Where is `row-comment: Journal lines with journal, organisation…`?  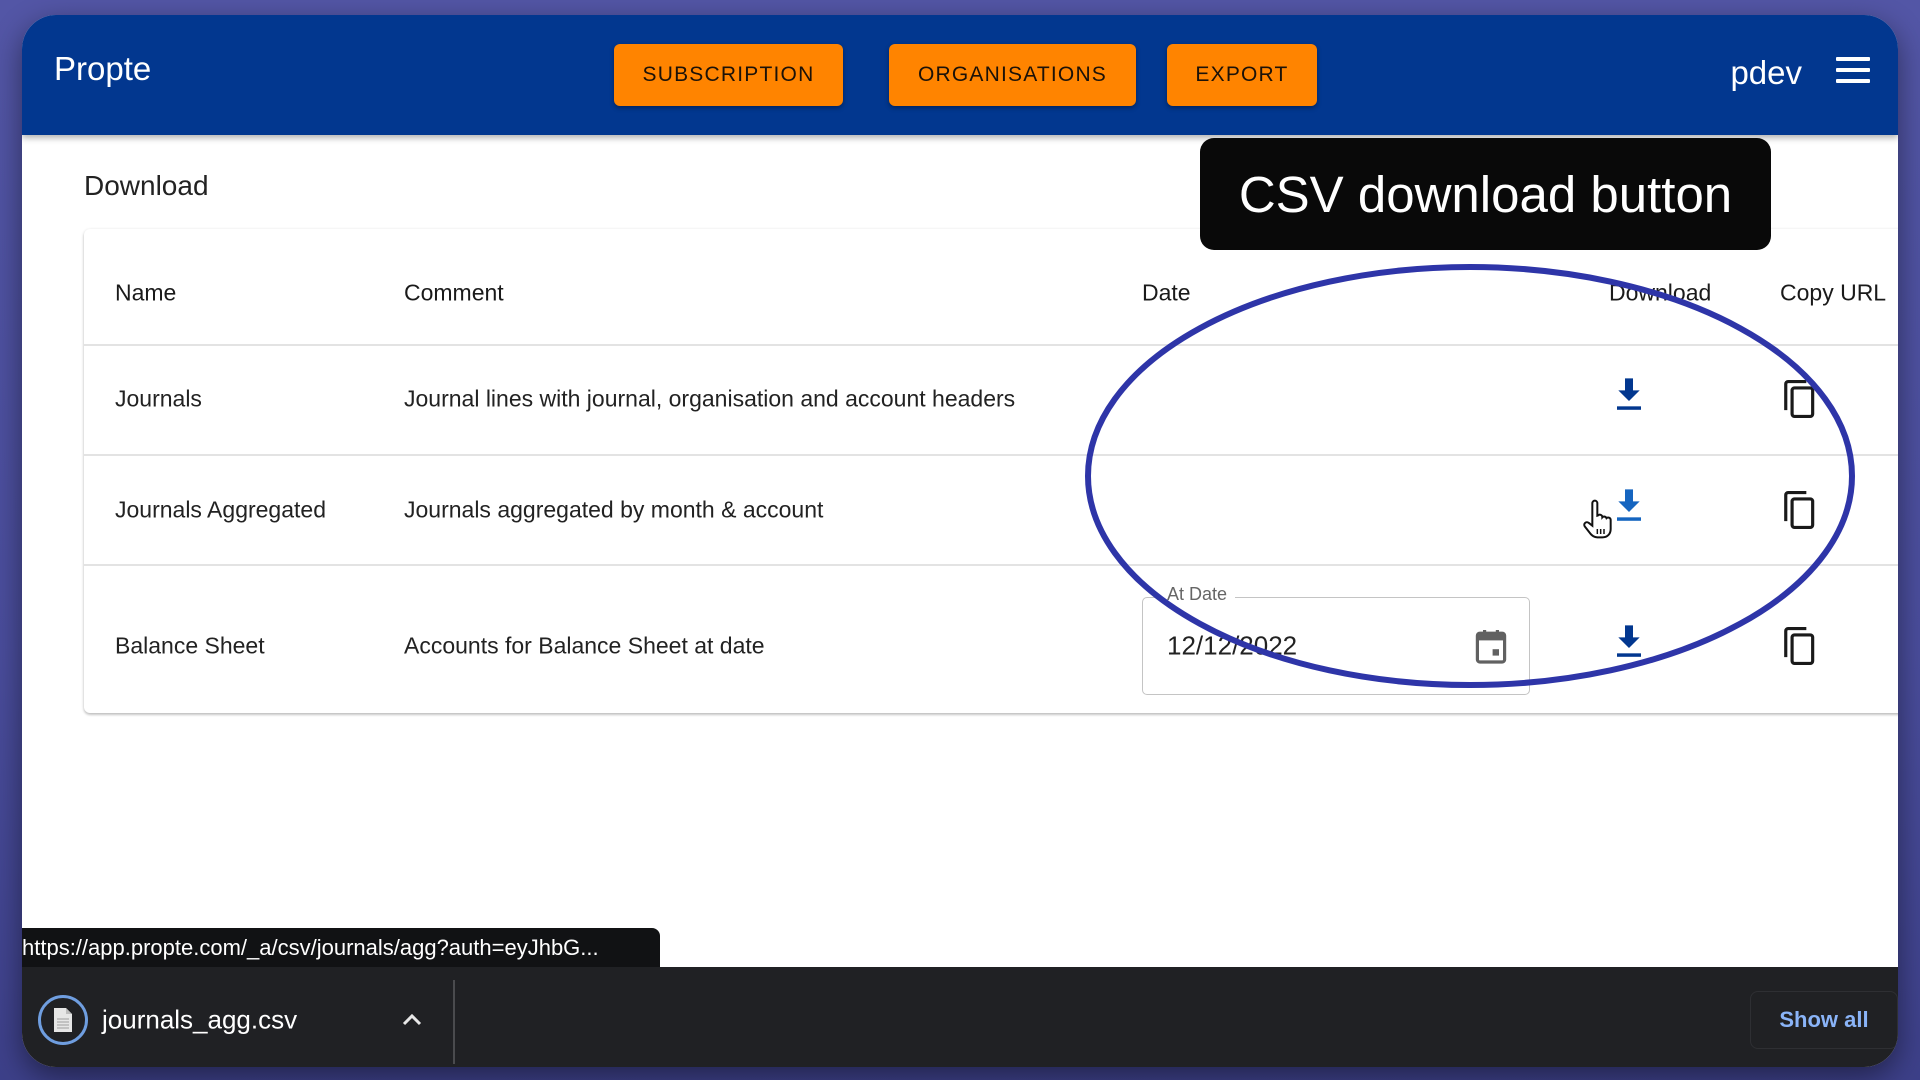
row-comment: Journal lines with journal, organisation… is located at coordinates (710, 398).